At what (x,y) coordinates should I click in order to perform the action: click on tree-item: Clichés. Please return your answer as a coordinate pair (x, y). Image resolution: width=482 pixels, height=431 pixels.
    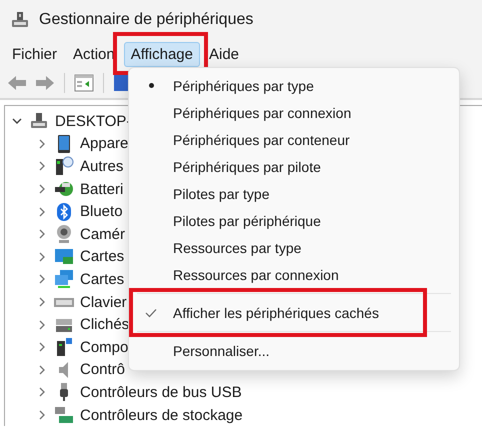
    Looking at the image, I should click on (105, 325).